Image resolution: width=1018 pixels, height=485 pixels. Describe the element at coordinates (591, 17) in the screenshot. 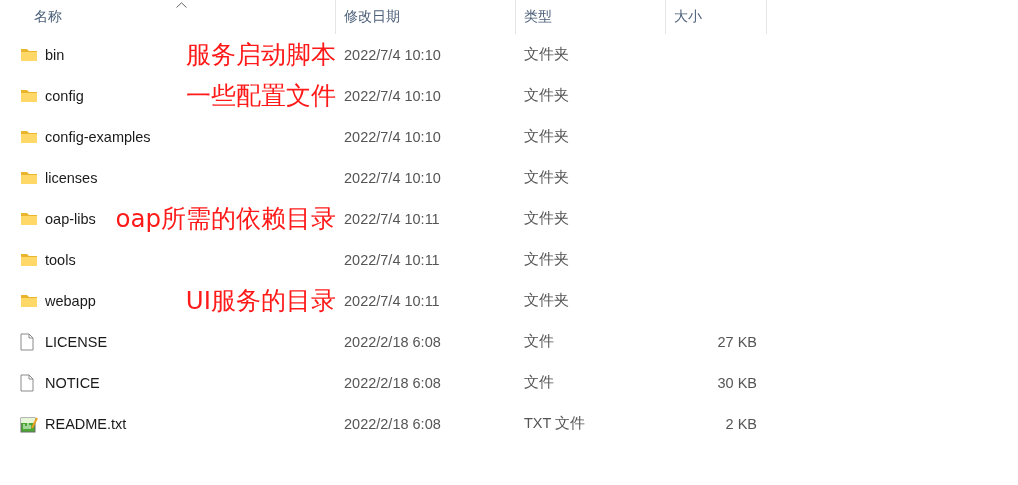

I see `column-header: 类型` at that location.